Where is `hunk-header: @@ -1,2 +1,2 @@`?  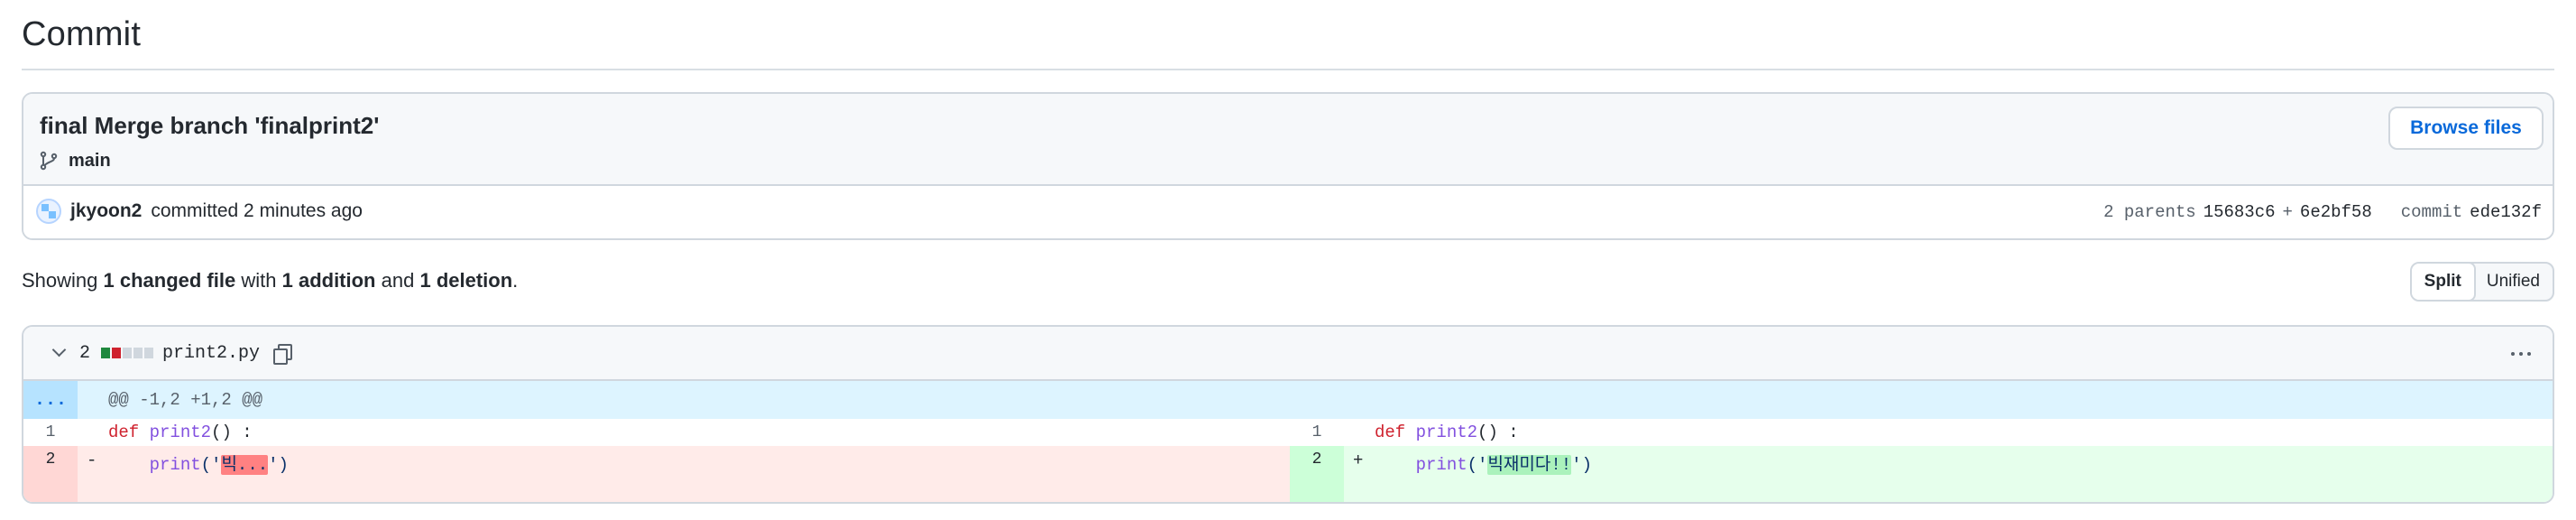 hunk-header: @@ -1,2 +1,2 @@ is located at coordinates (185, 400).